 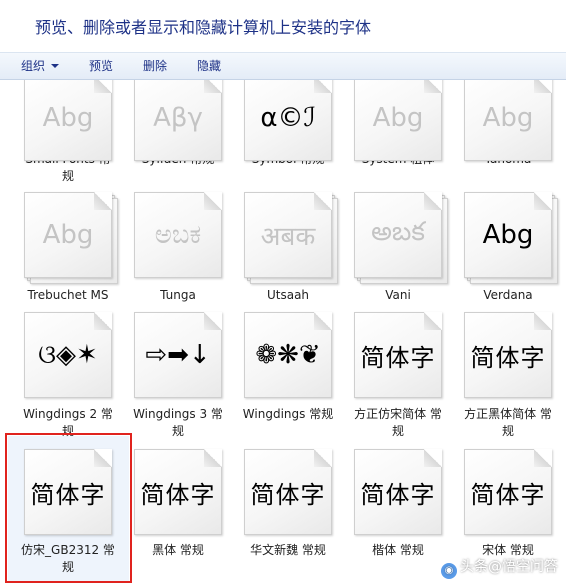 I want to click on delete-button: 删除, so click(x=155, y=65).